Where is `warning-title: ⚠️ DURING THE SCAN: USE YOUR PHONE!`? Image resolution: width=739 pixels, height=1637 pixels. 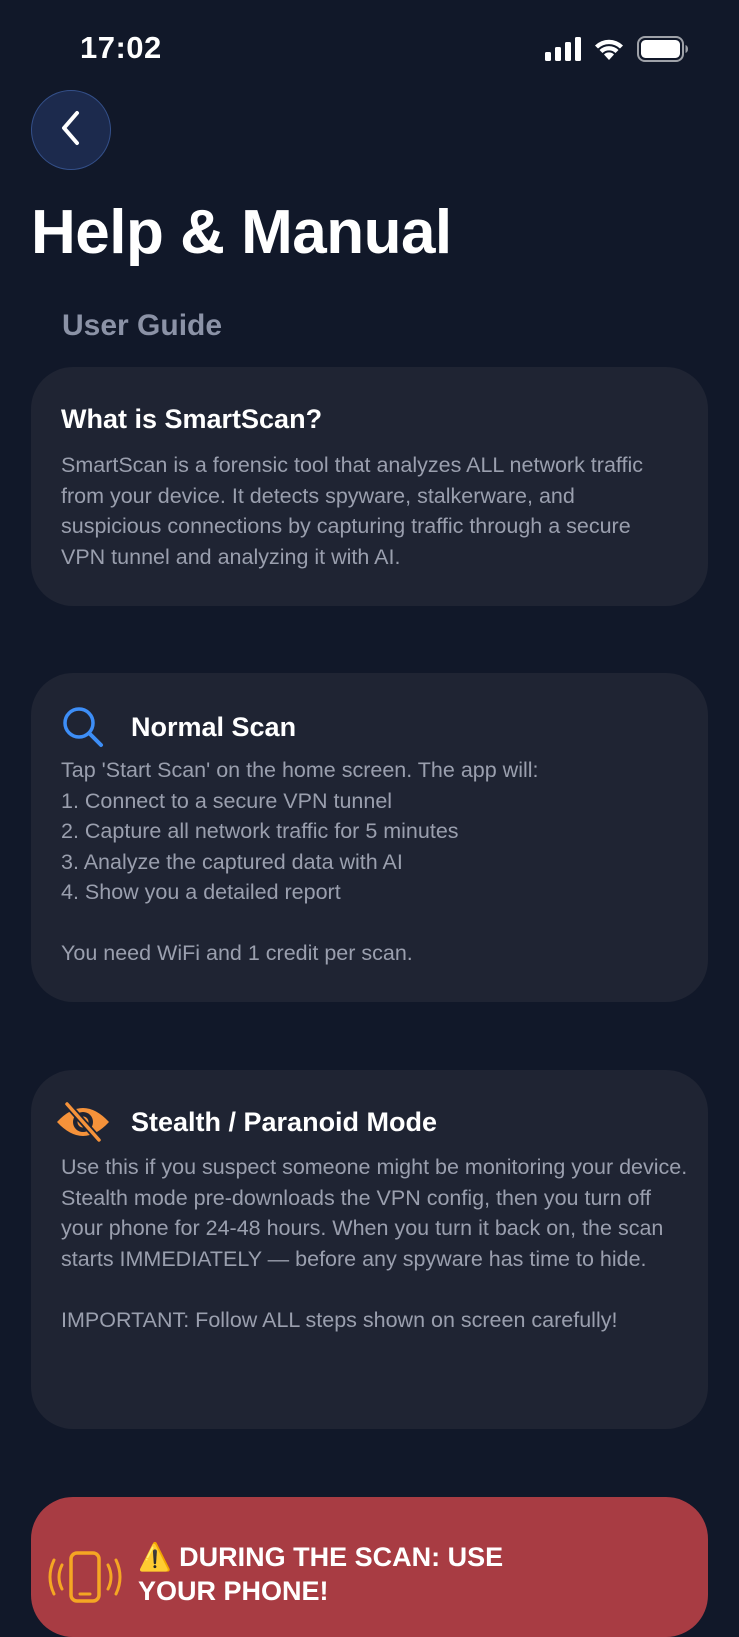 warning-title: ⚠️ DURING THE SCAN: USE YOUR PHONE! is located at coordinates (321, 1574).